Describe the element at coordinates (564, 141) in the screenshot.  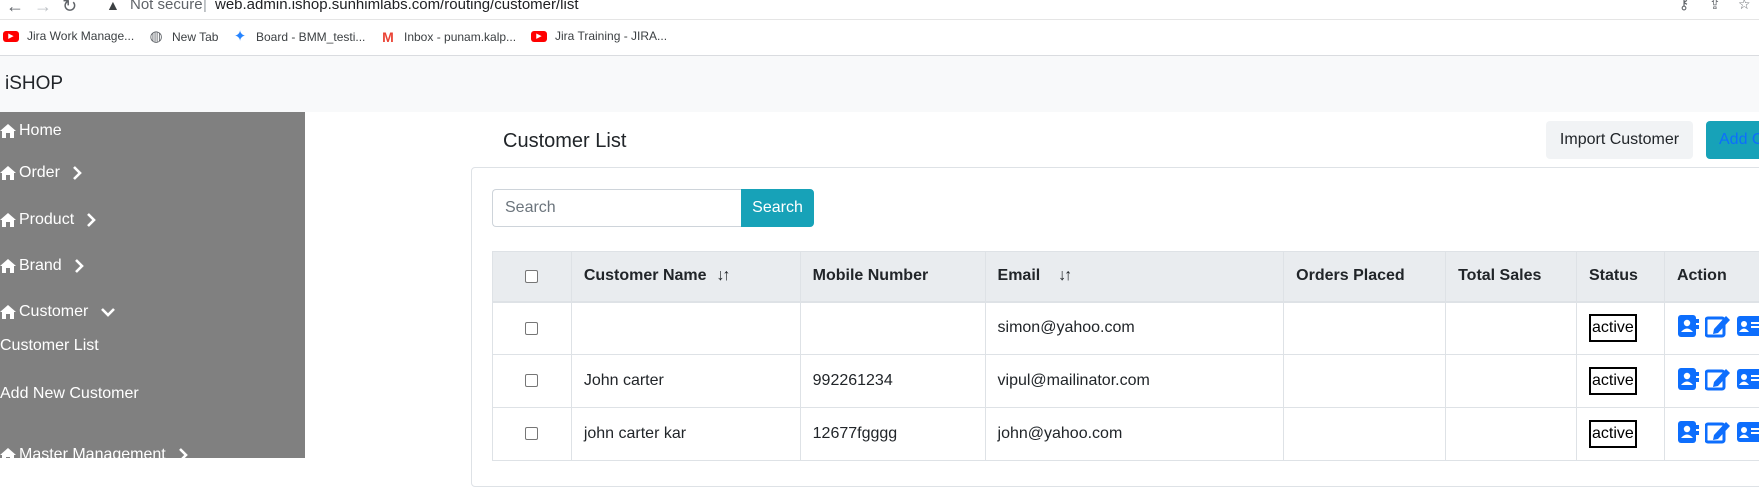
I see `page-title: Customer List` at that location.